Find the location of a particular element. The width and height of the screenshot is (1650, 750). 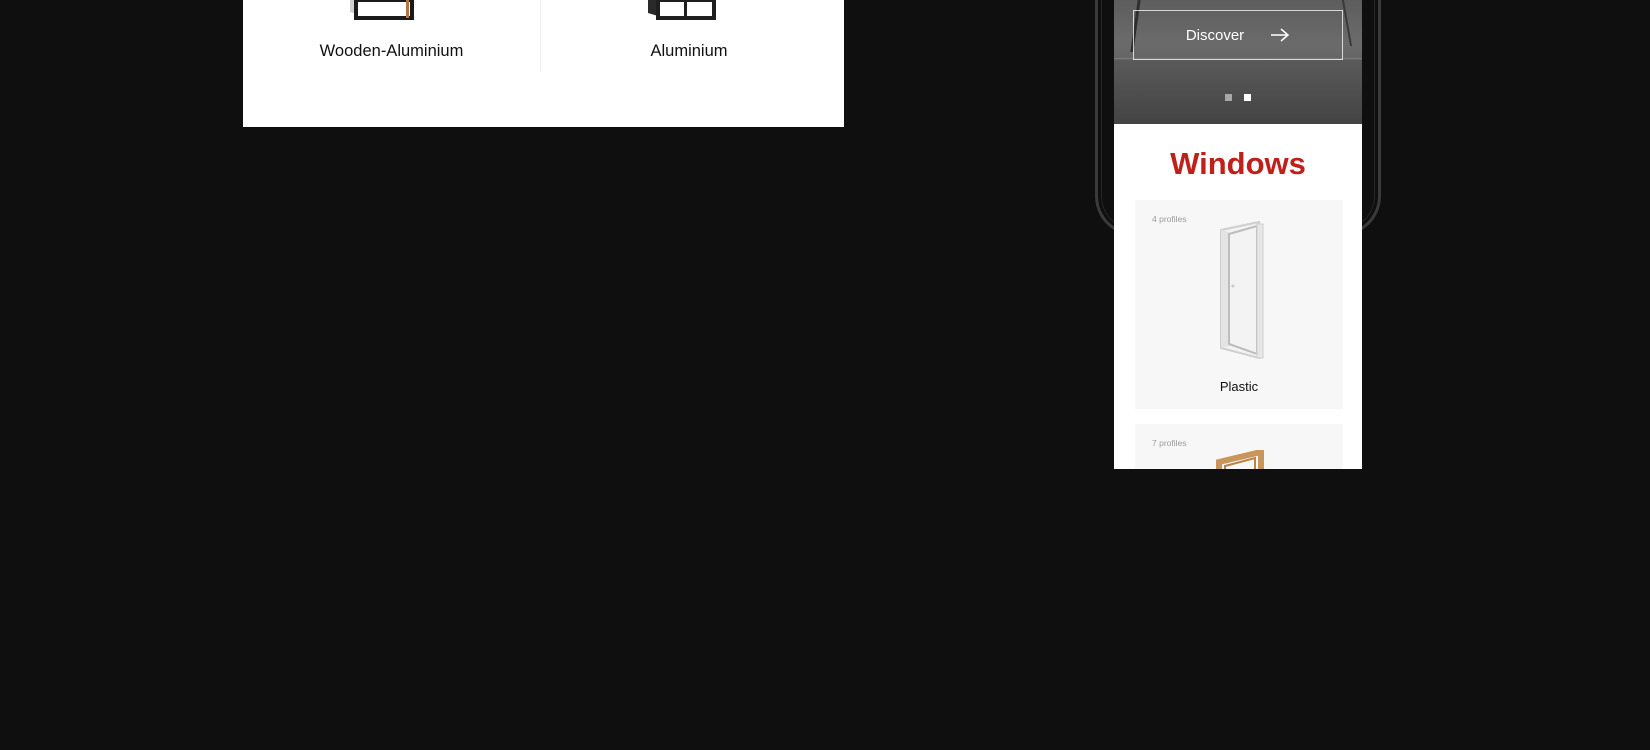

slider-pagination is located at coordinates (1238, 97).